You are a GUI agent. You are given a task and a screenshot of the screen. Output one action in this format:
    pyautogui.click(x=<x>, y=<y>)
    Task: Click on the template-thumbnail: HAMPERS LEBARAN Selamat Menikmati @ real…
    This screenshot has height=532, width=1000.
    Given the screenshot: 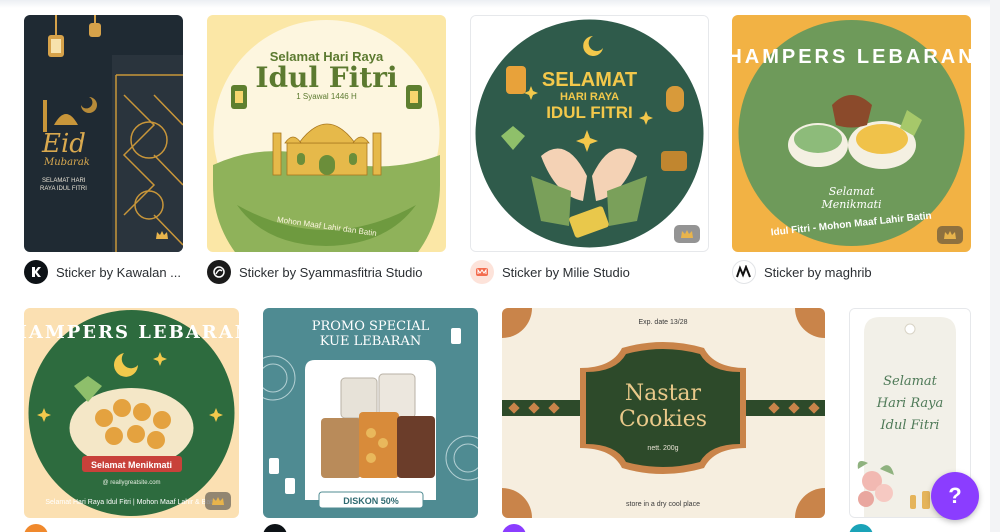 What is the action you would take?
    pyautogui.click(x=131, y=413)
    